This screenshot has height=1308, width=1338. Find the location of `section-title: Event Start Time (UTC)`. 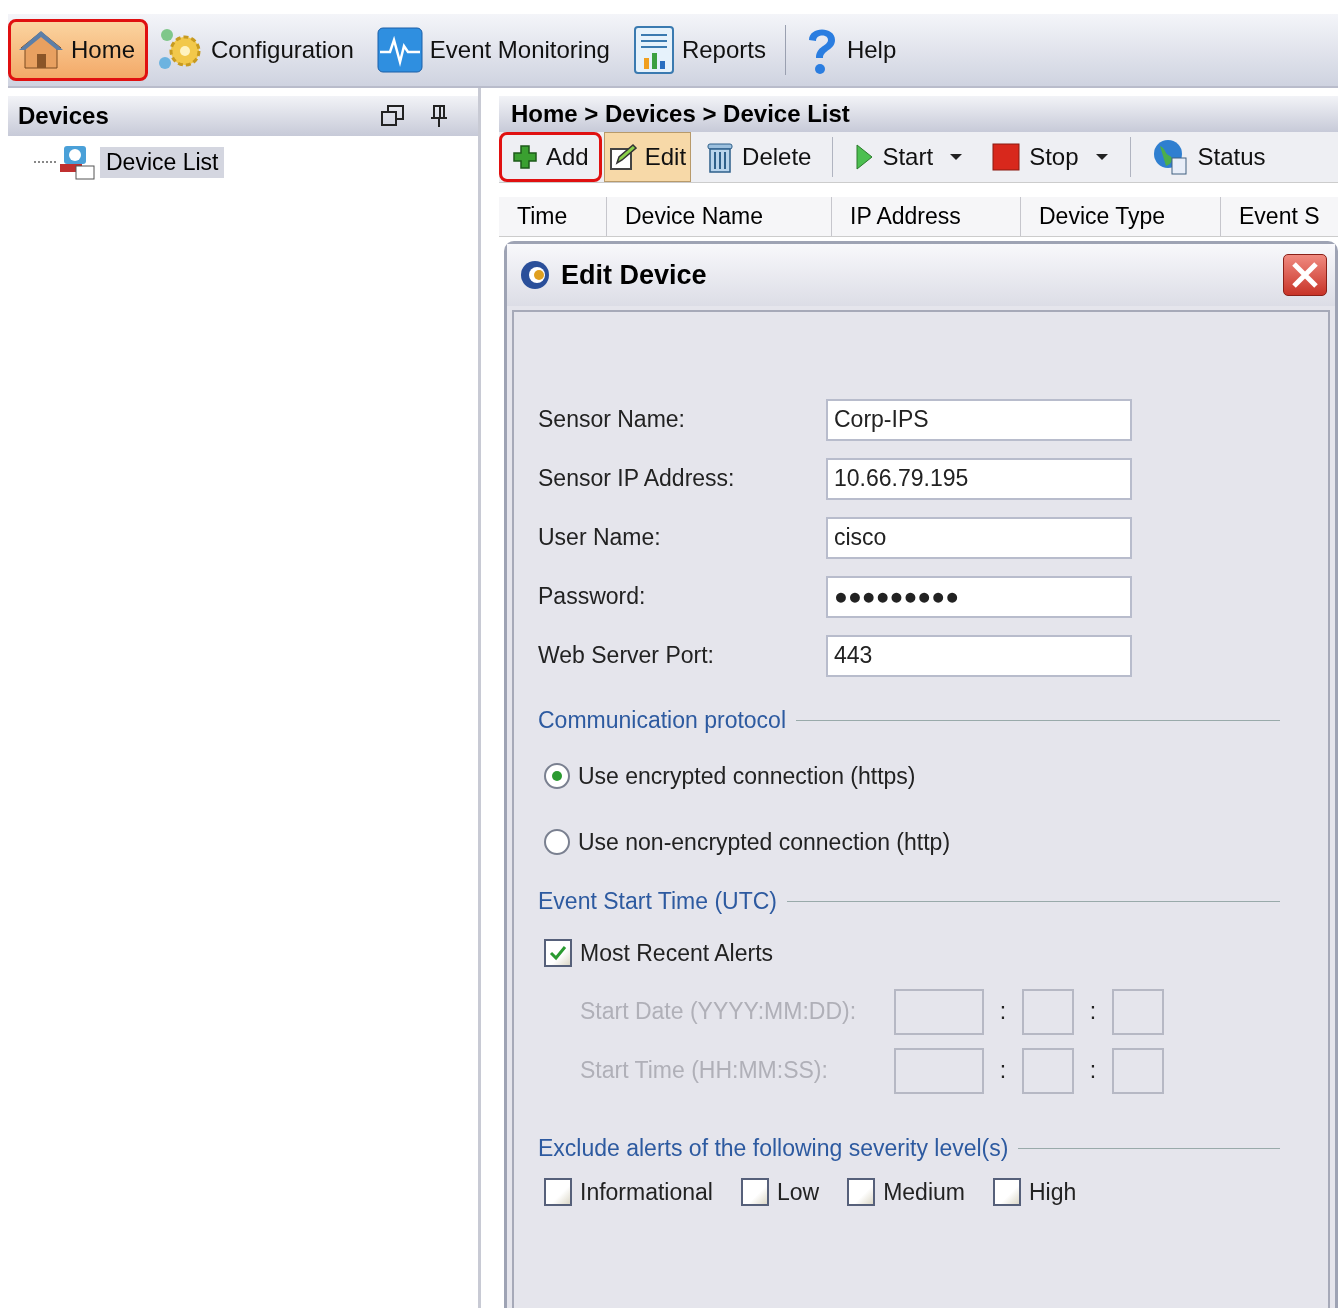

section-title: Event Start Time (UTC) is located at coordinates (657, 901).